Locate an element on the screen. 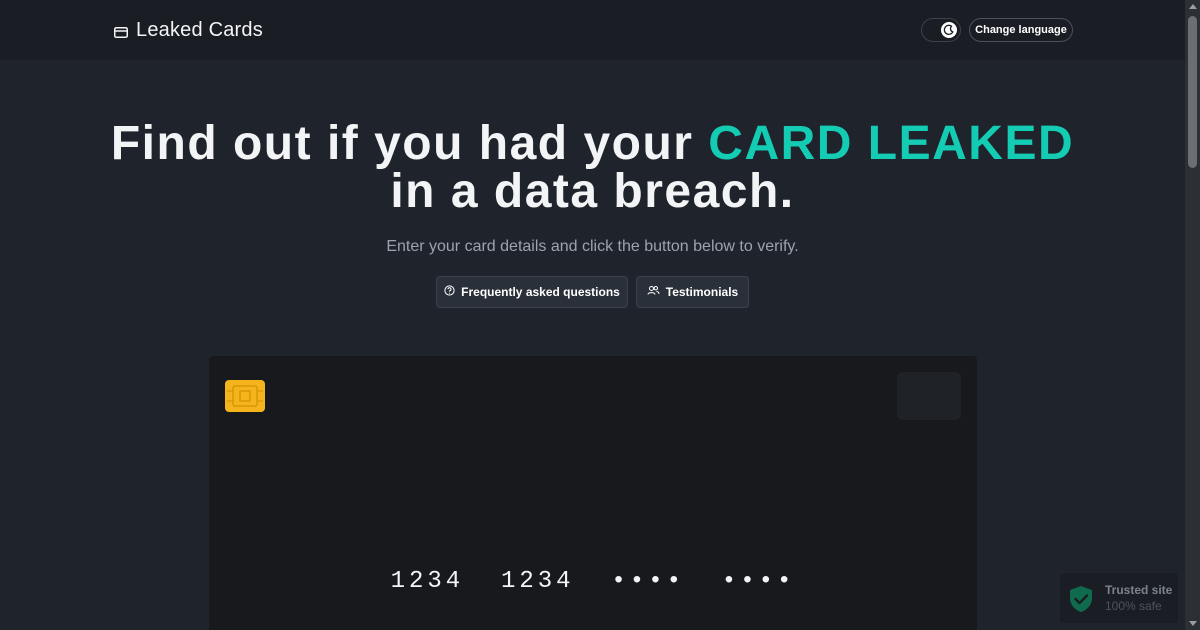 Image resolution: width=1200 pixels, height=630 pixels. brand-title: Leaked Cards is located at coordinates (199, 29).